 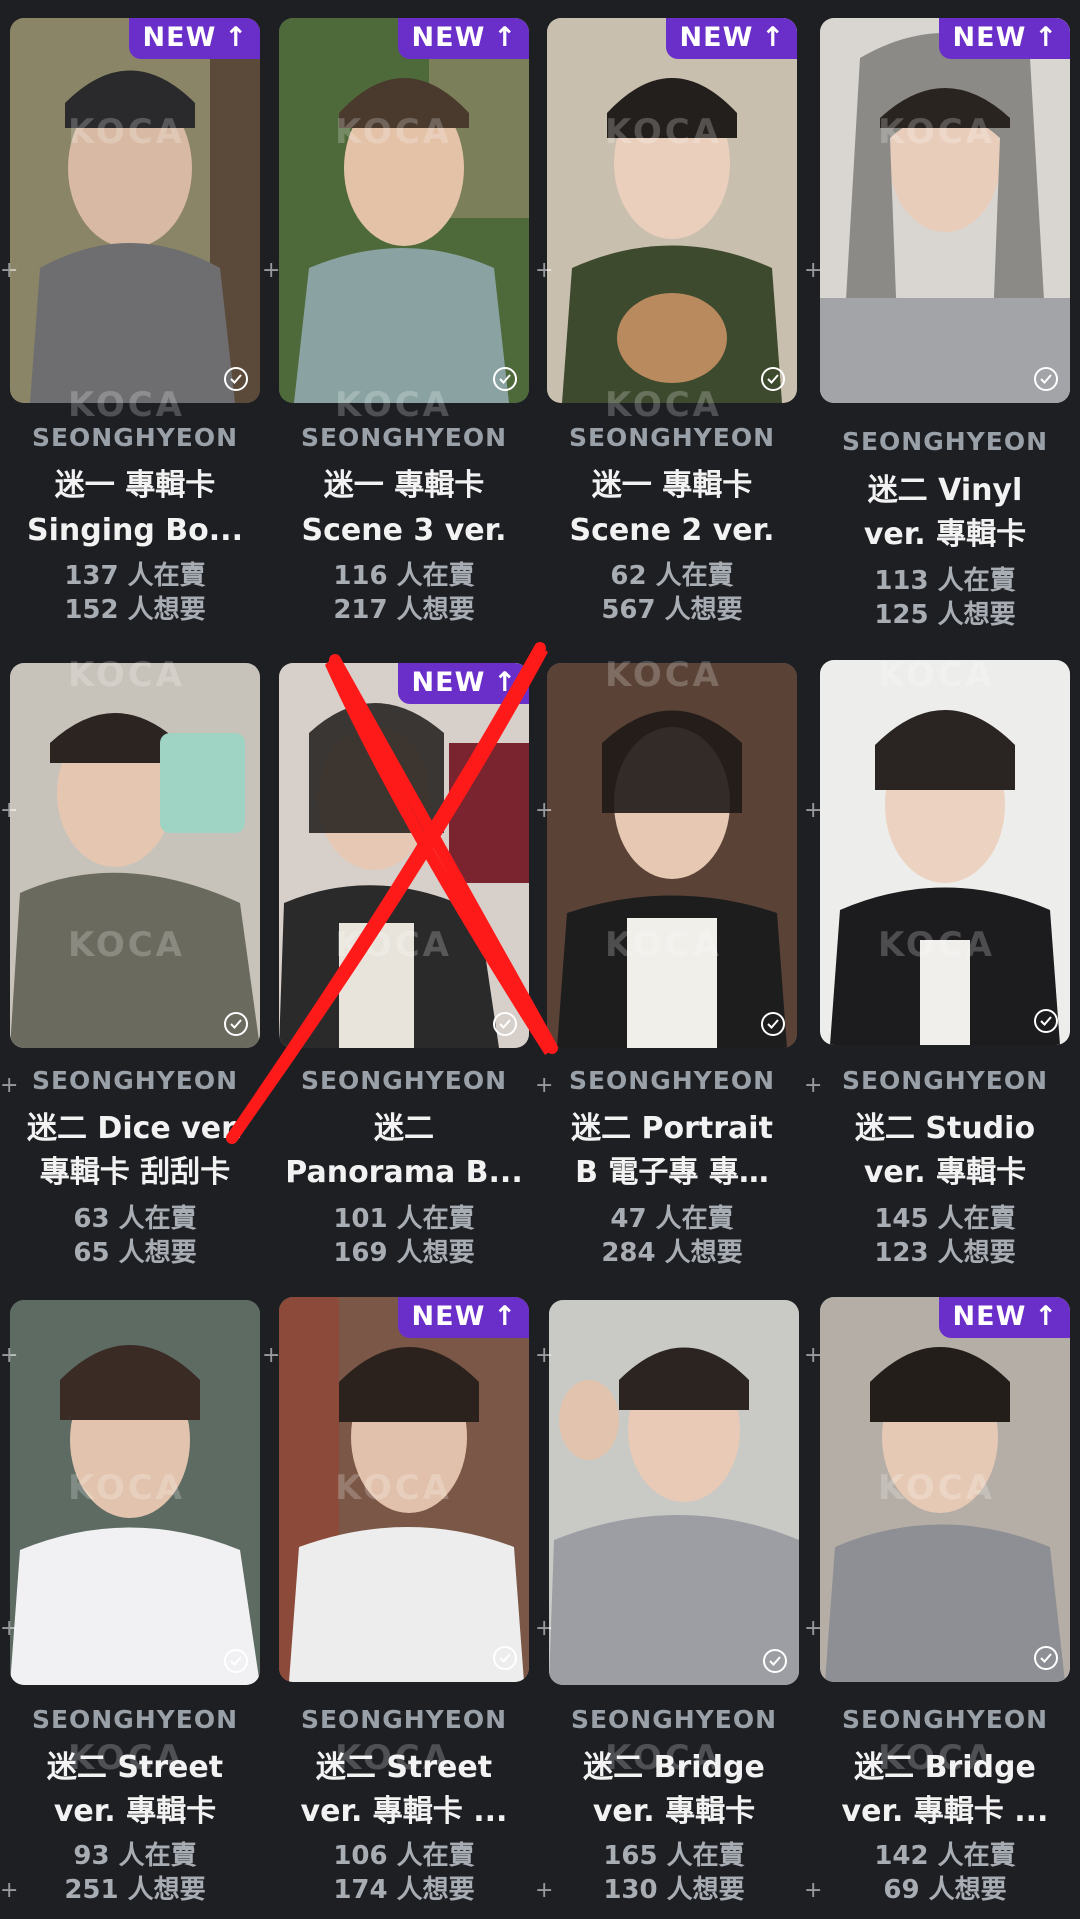 I want to click on selling-count: 165 人在賣, so click(x=674, y=1856).